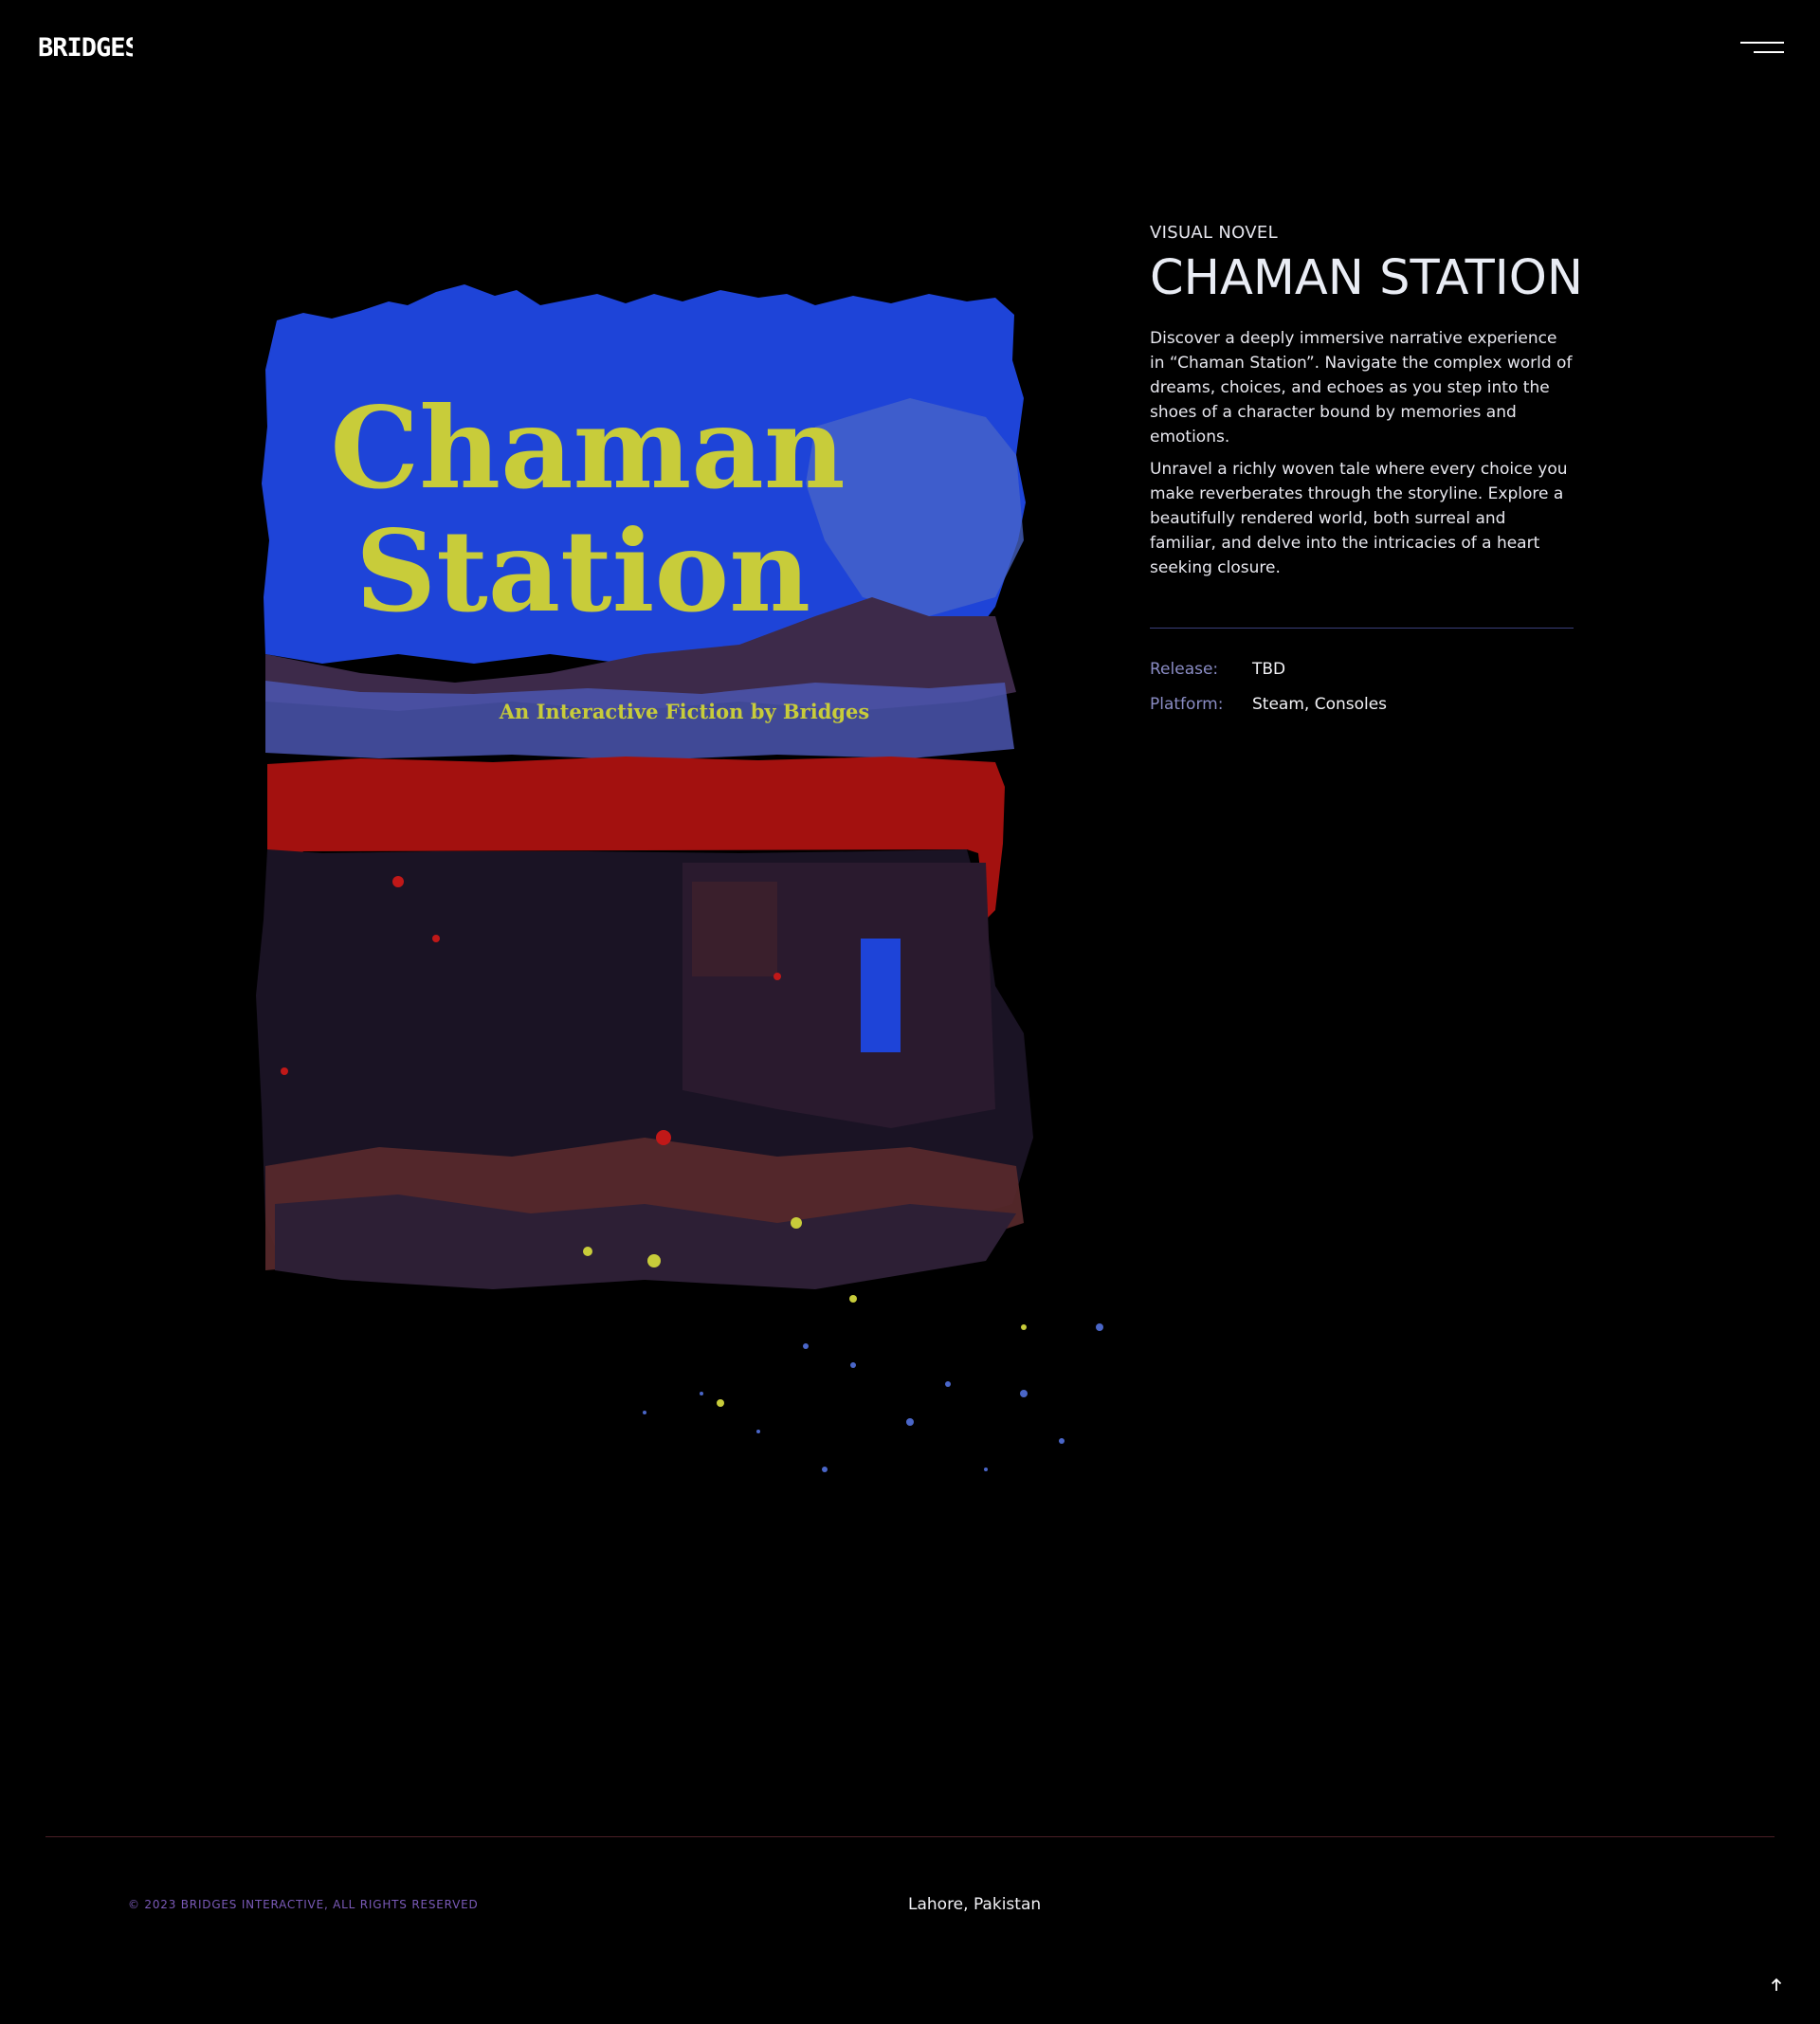 This screenshot has width=1820, height=2024. What do you see at coordinates (873, 1397) in the screenshot?
I see `cover-splatters` at bounding box center [873, 1397].